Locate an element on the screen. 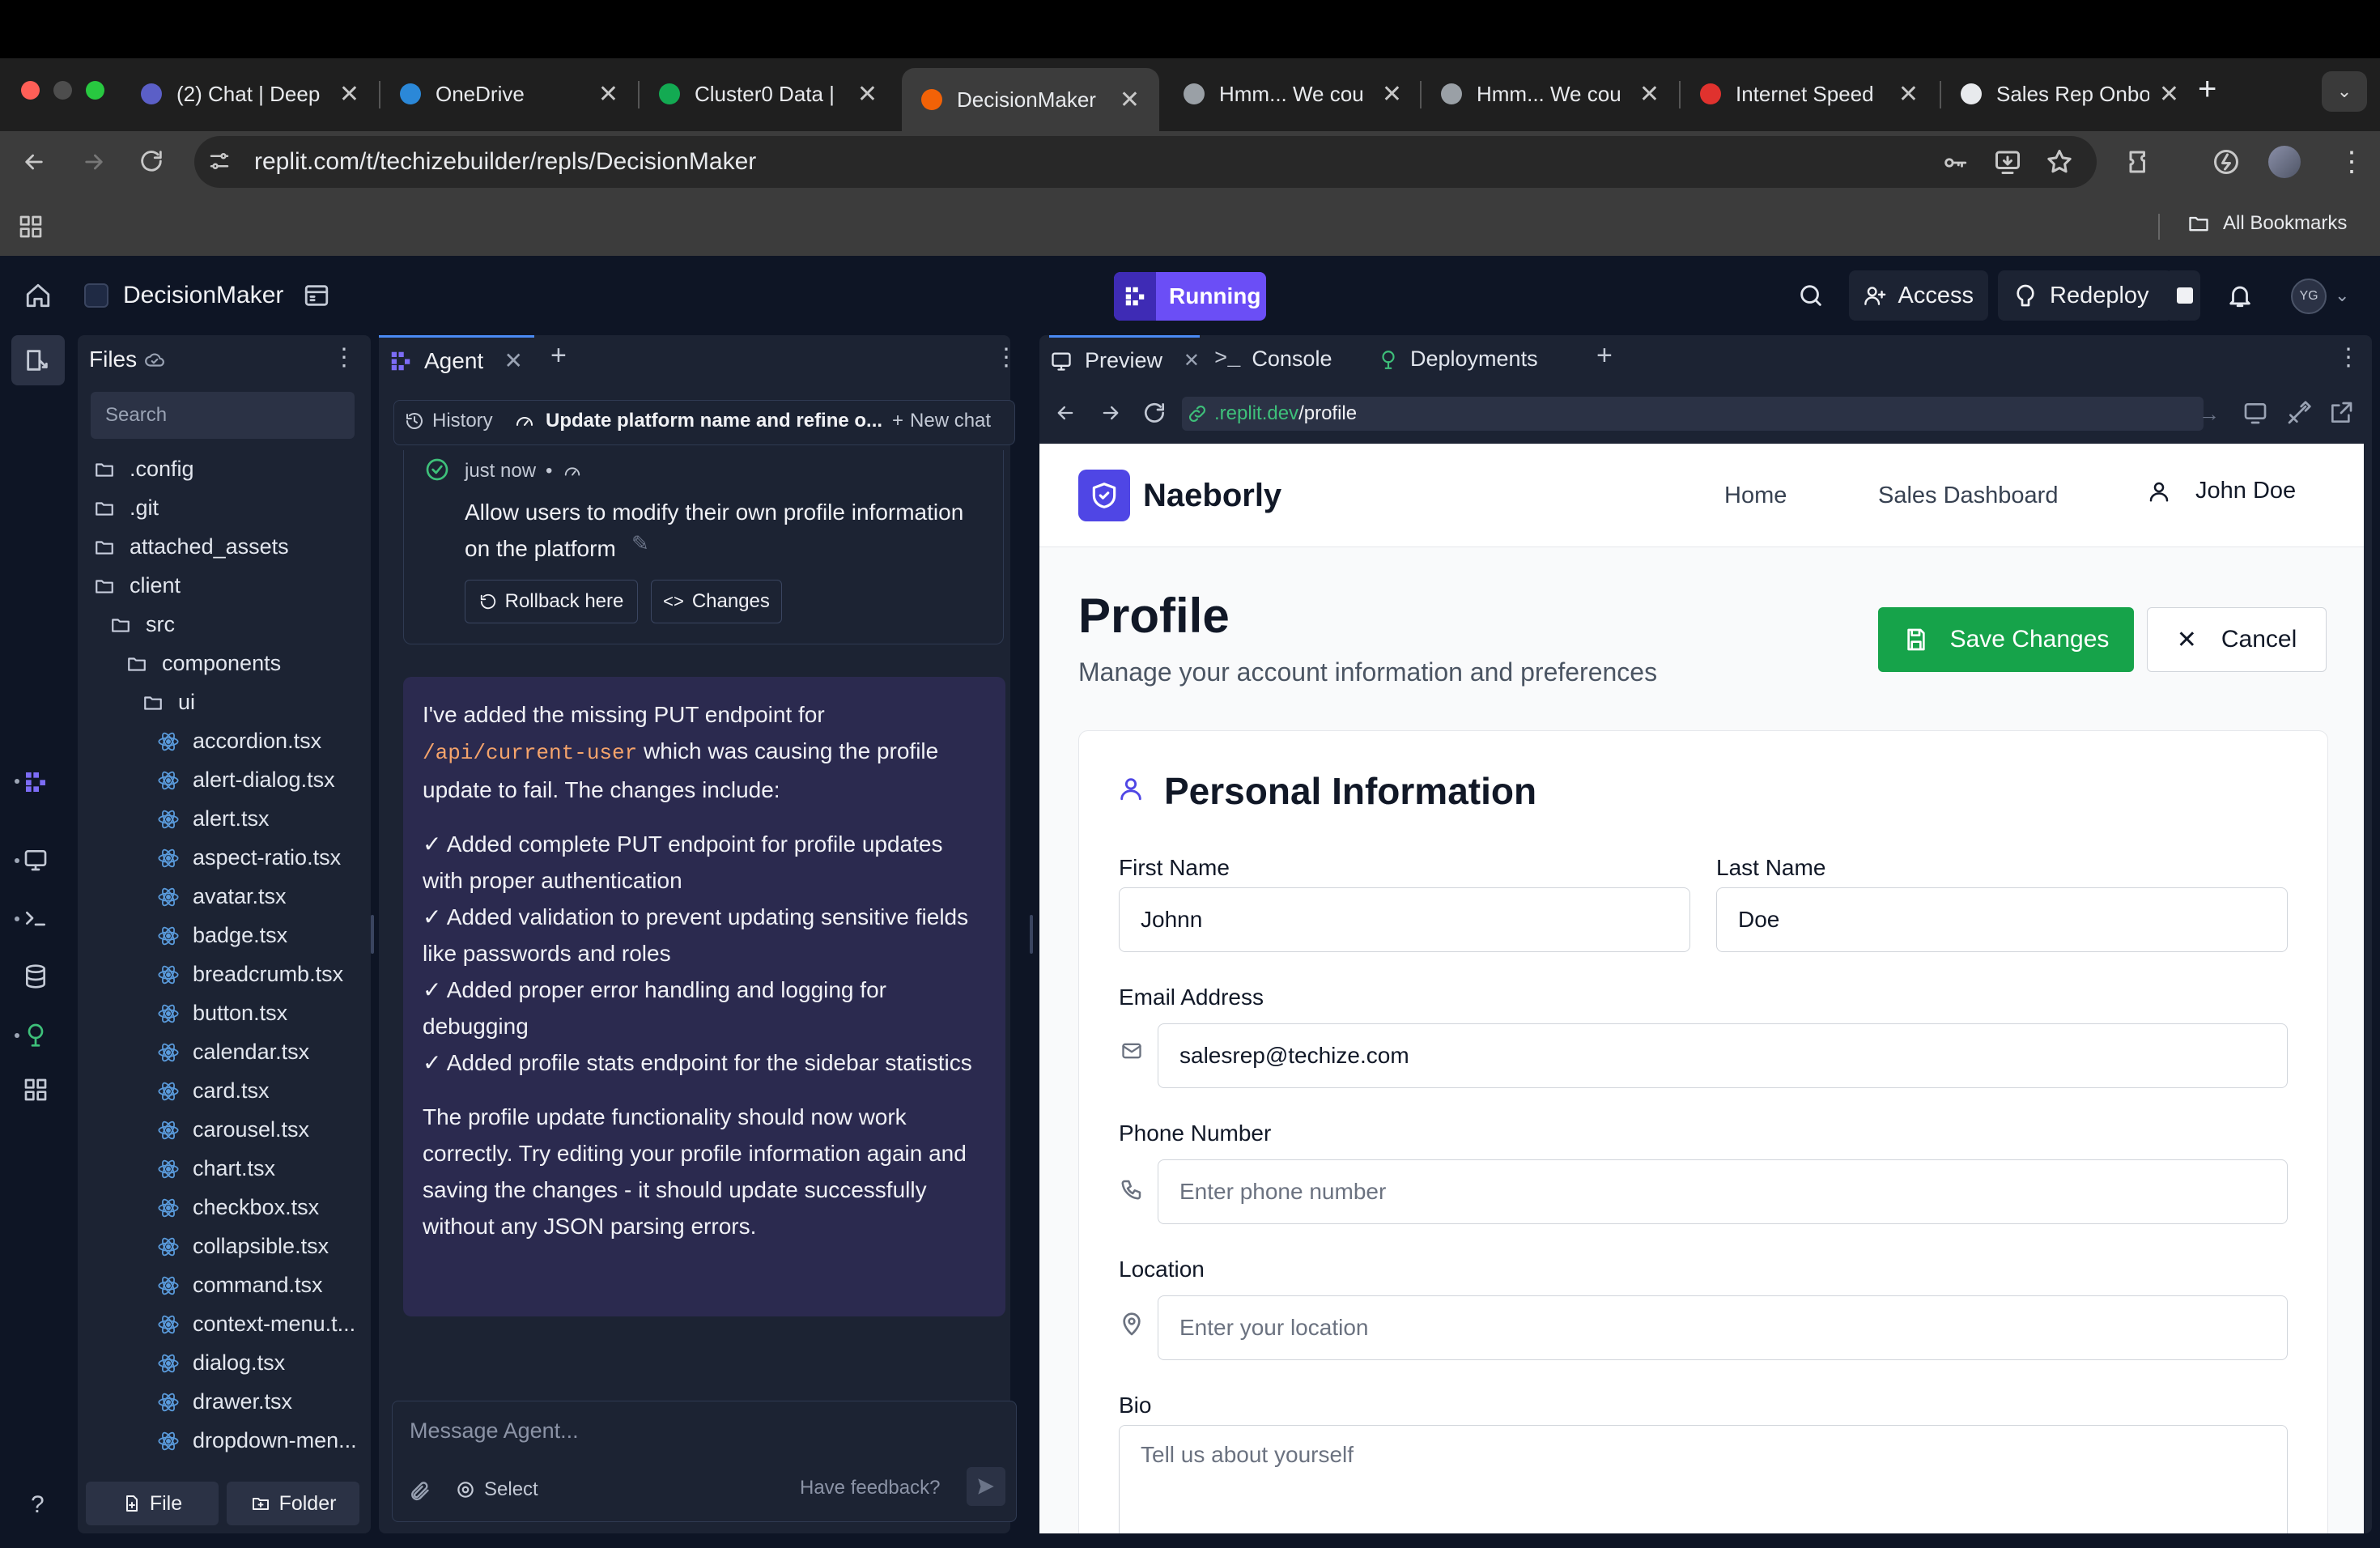 Image resolution: width=2380 pixels, height=1548 pixels. new-folder-button: Folder is located at coordinates (293, 1503).